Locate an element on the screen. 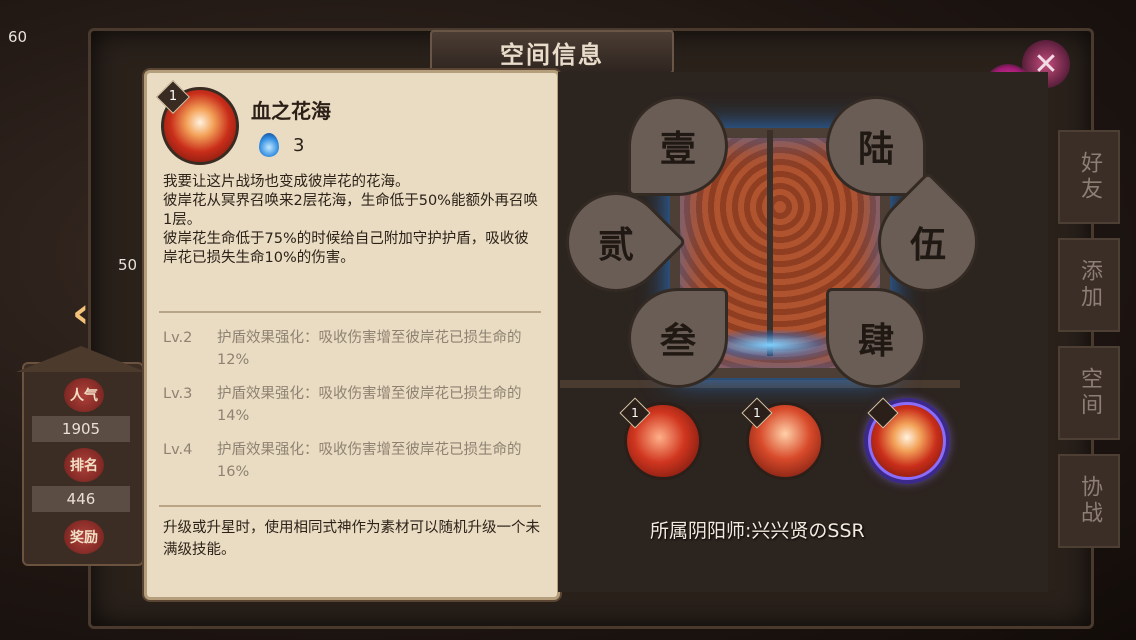 The image size is (1136, 640). tab-add: 添加 is located at coordinates (1089, 285).